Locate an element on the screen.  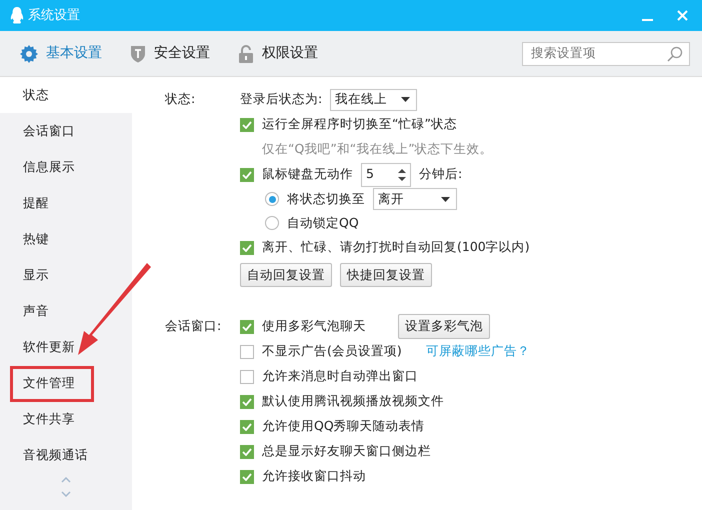
sidebar-item: 文件管理 is located at coordinates (66, 383).